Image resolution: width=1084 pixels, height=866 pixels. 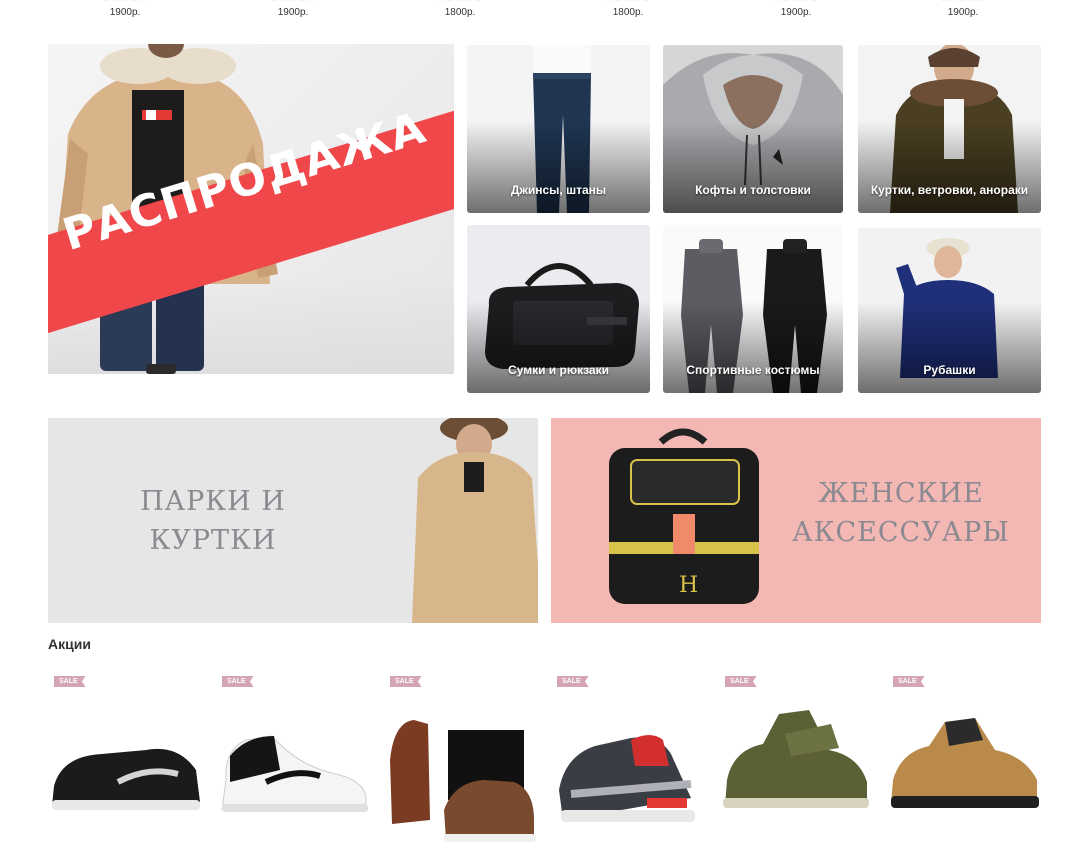 What do you see at coordinates (949, 190) in the screenshot?
I see `category-label: Куртки, ветровки, анораки` at bounding box center [949, 190].